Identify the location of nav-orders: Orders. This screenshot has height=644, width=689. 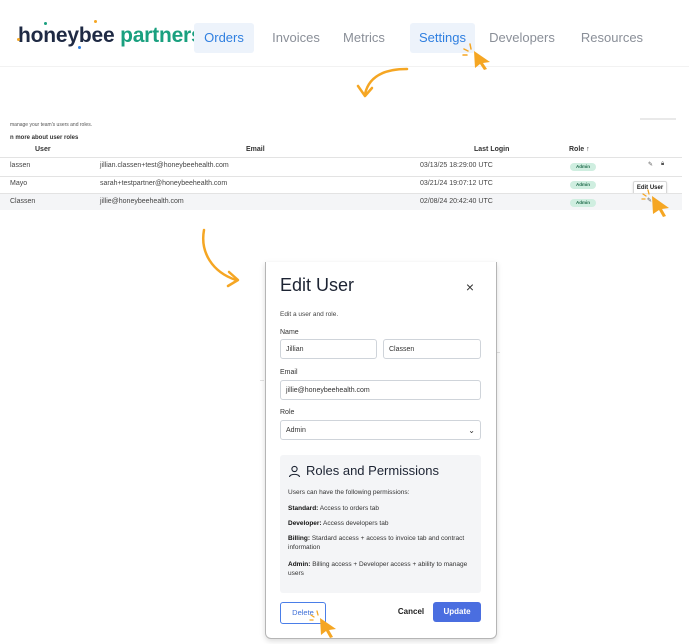
(224, 38).